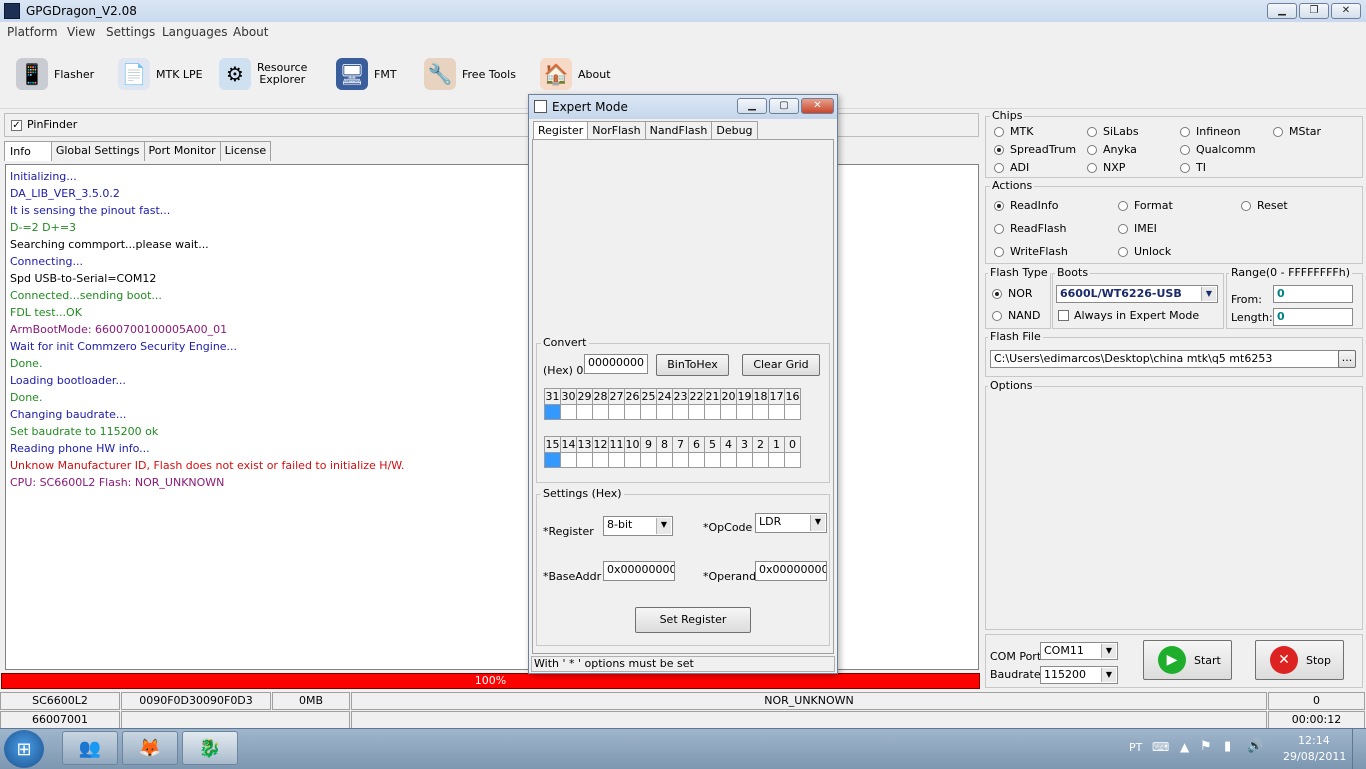 The width and height of the screenshot is (1366, 769). I want to click on start-menu-button: ⊞, so click(24, 749).